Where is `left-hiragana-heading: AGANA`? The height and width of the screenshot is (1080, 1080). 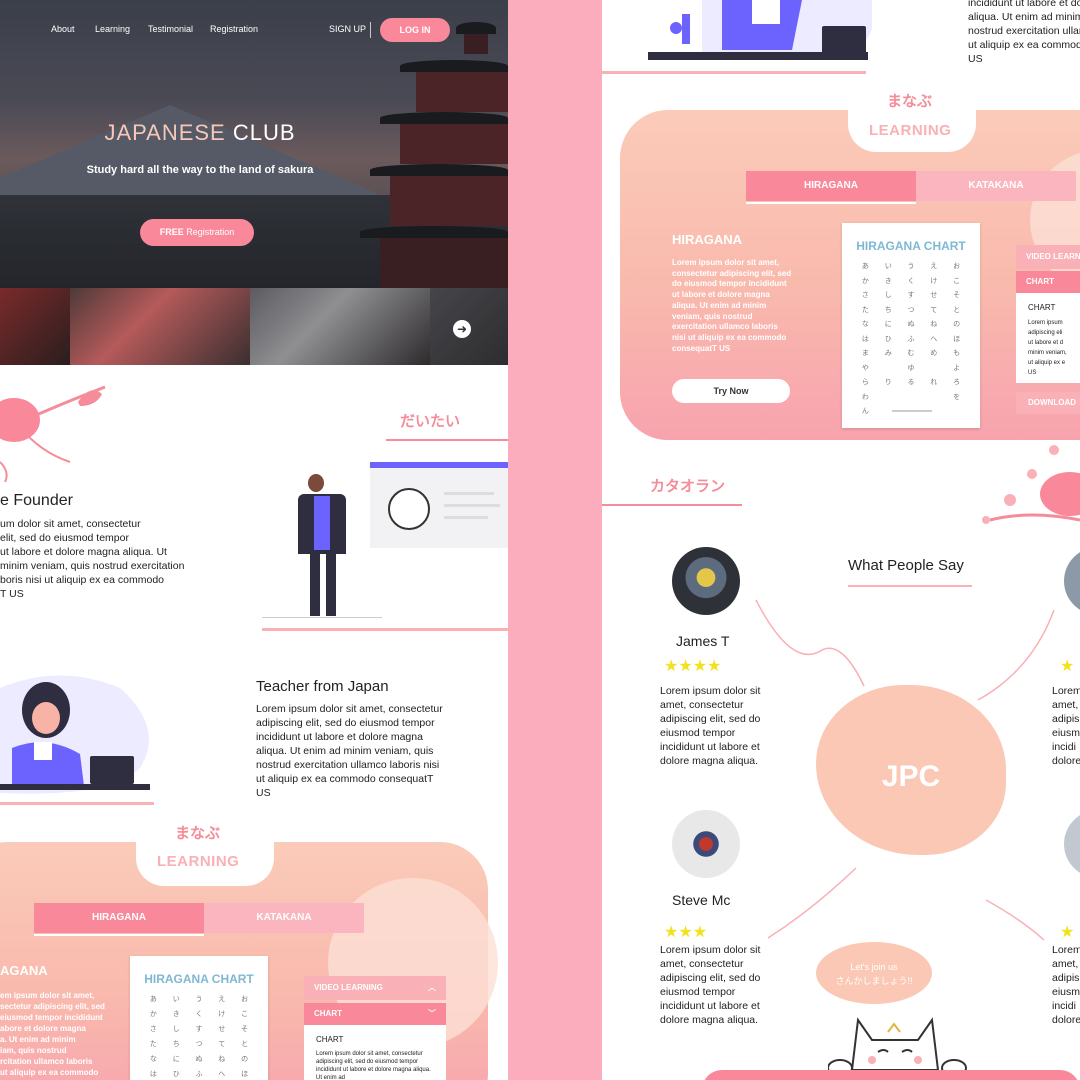 left-hiragana-heading: AGANA is located at coordinates (24, 970).